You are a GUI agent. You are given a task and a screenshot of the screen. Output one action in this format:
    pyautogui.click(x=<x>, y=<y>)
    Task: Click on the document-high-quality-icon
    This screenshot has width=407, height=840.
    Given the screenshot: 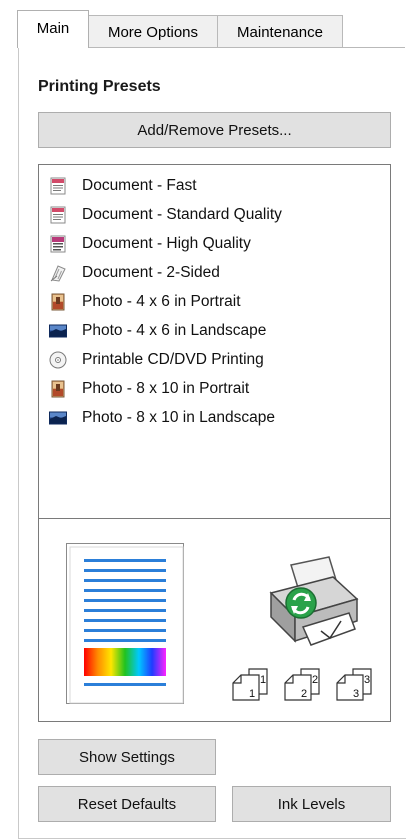 What is the action you would take?
    pyautogui.click(x=58, y=243)
    